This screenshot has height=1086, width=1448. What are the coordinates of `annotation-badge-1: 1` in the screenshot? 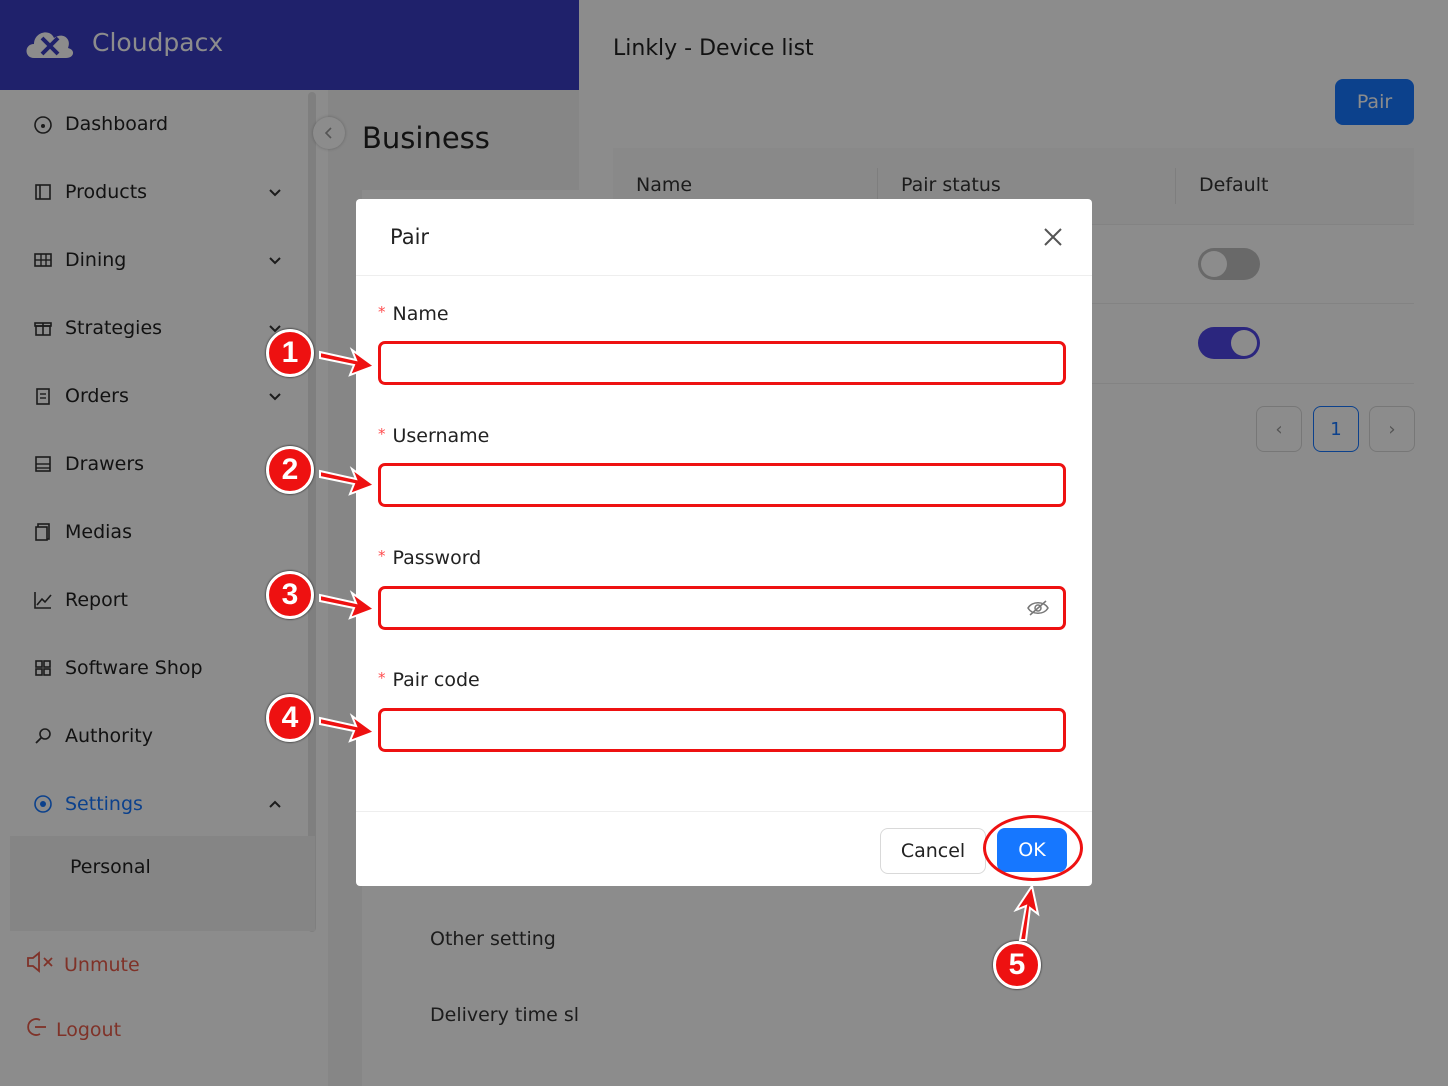 It's located at (290, 353).